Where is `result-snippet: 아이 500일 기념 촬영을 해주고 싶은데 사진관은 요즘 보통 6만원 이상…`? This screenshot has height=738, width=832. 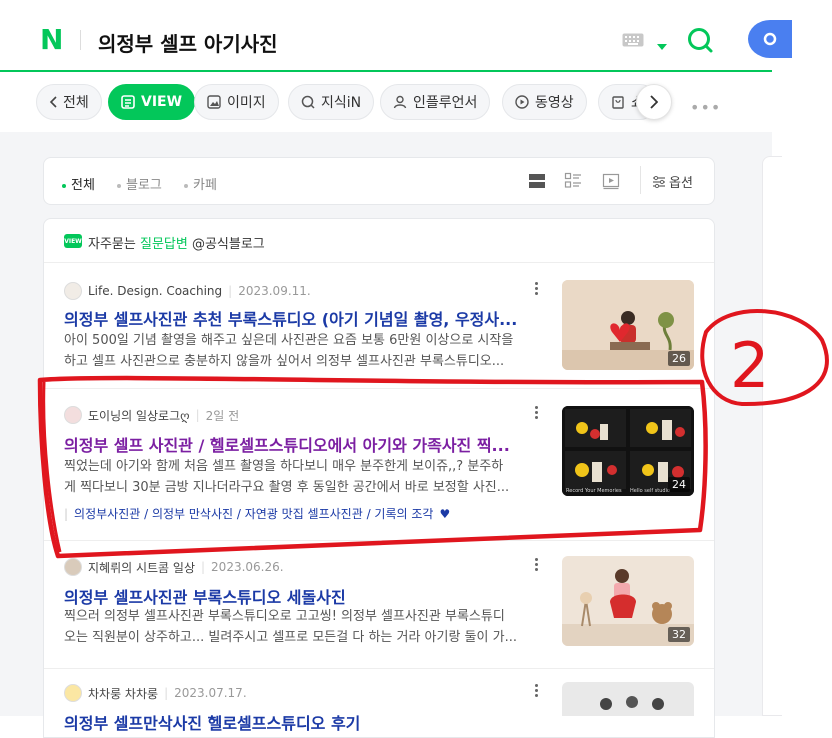 result-snippet: 아이 500일 기념 촬영을 해주고 싶은데 사진관은 요즘 보통 6만원 이상… is located at coordinates (300, 351).